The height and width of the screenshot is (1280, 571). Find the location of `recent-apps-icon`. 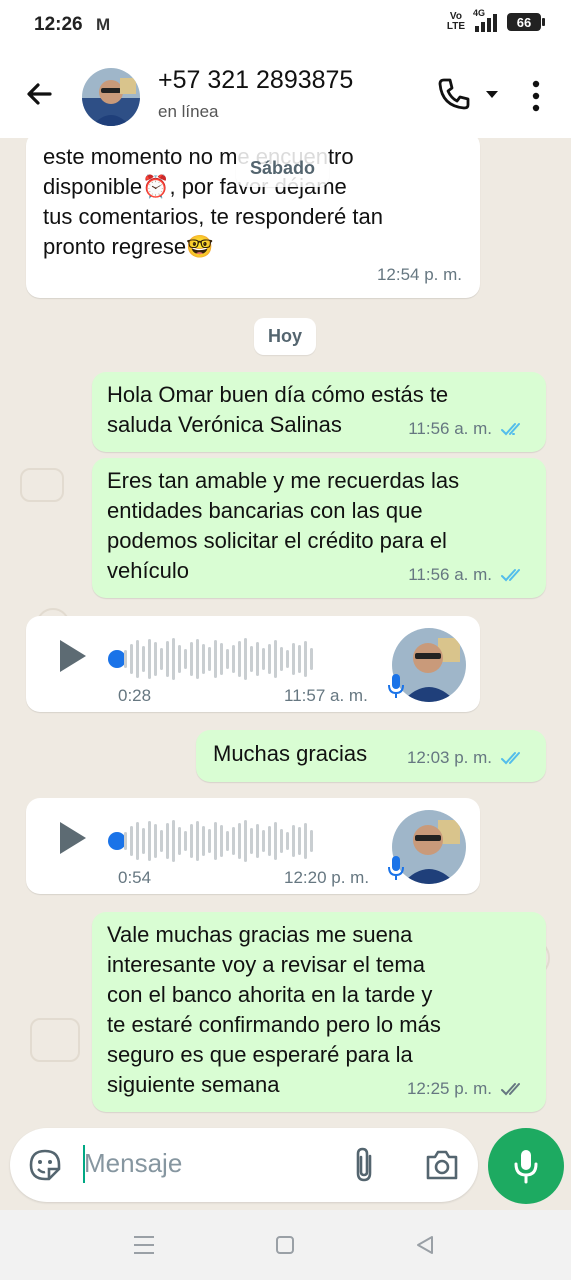

recent-apps-icon is located at coordinates (144, 1245).